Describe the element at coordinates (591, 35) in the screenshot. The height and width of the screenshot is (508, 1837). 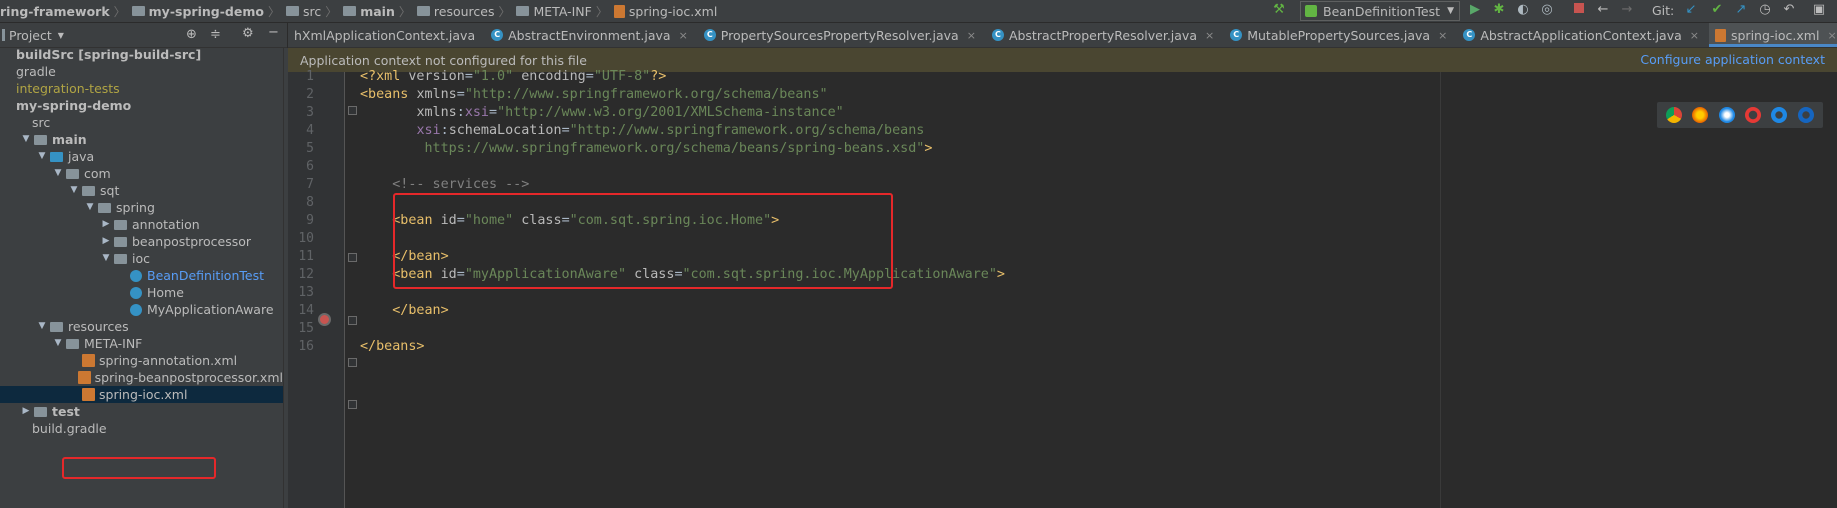
I see `editor-tab: C AbstractEnvironment.java ×` at that location.